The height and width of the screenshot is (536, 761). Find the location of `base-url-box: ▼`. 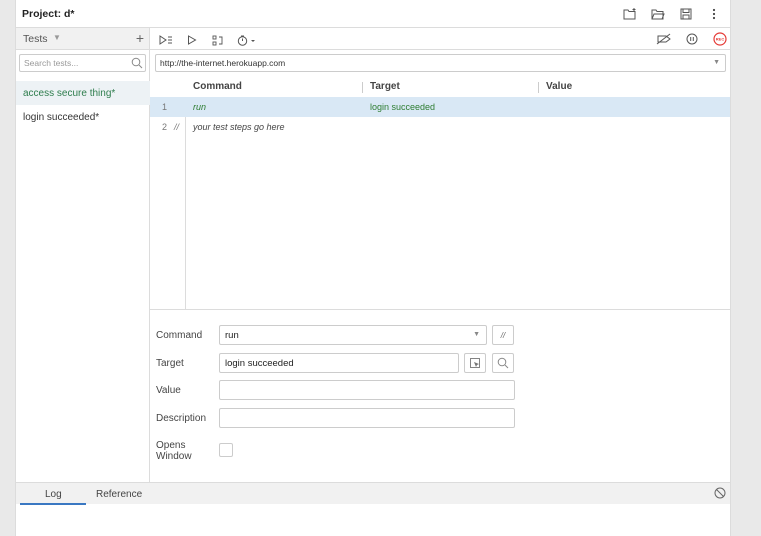

base-url-box: ▼ is located at coordinates (440, 63).